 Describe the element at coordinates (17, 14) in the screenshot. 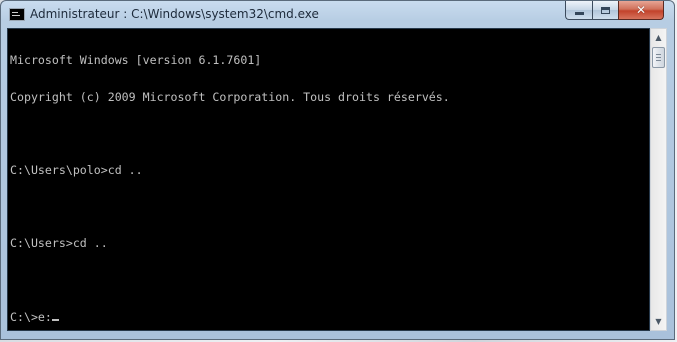

I see `console-icon` at that location.